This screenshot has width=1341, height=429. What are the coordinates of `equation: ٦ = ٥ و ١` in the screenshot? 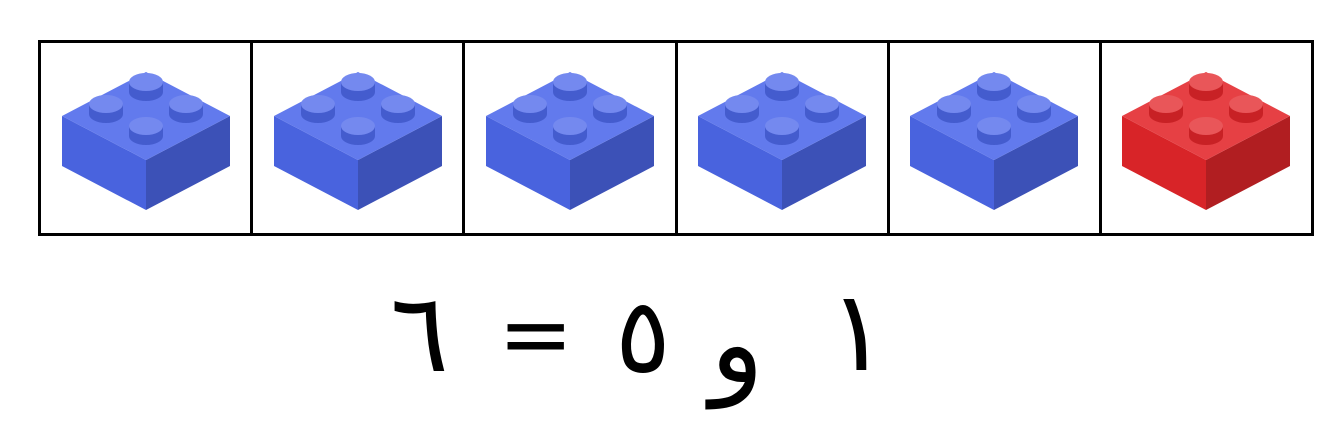 It's located at (640, 340).